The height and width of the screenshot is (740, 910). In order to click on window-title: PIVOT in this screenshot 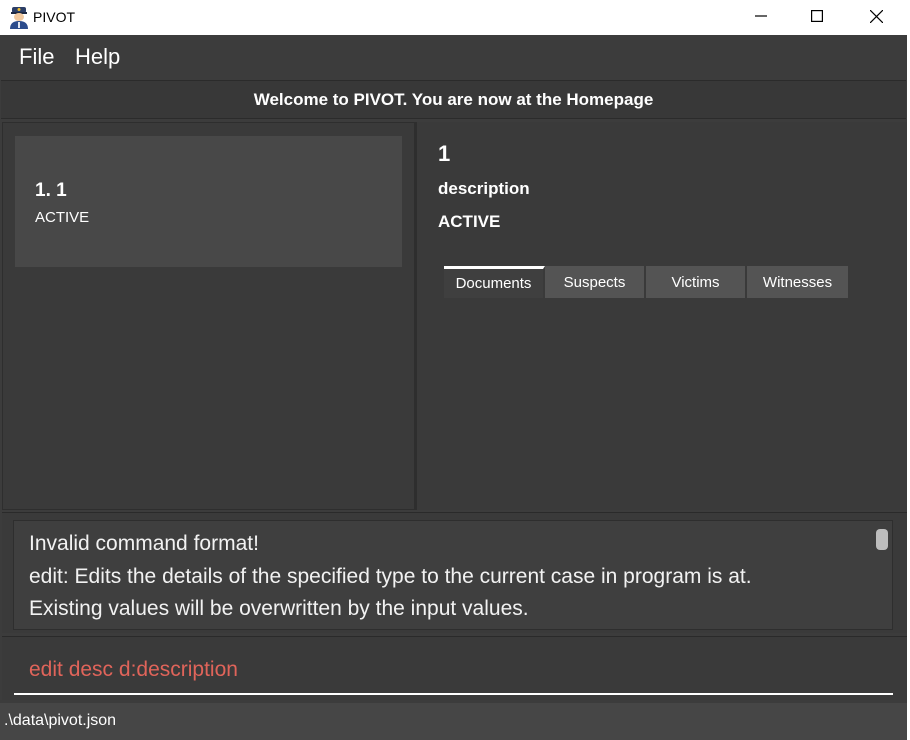, I will do `click(54, 17)`.